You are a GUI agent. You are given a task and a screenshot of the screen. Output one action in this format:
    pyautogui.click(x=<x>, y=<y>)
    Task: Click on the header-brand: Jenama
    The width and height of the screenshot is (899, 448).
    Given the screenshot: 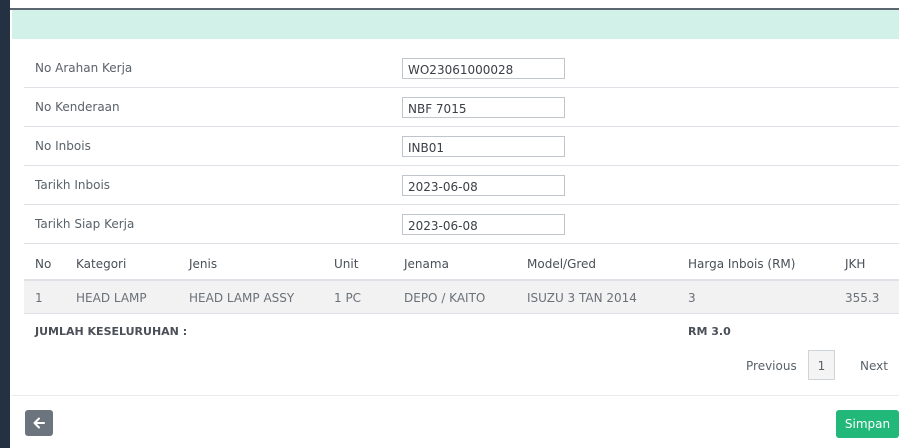 What is the action you would take?
    pyautogui.click(x=426, y=264)
    